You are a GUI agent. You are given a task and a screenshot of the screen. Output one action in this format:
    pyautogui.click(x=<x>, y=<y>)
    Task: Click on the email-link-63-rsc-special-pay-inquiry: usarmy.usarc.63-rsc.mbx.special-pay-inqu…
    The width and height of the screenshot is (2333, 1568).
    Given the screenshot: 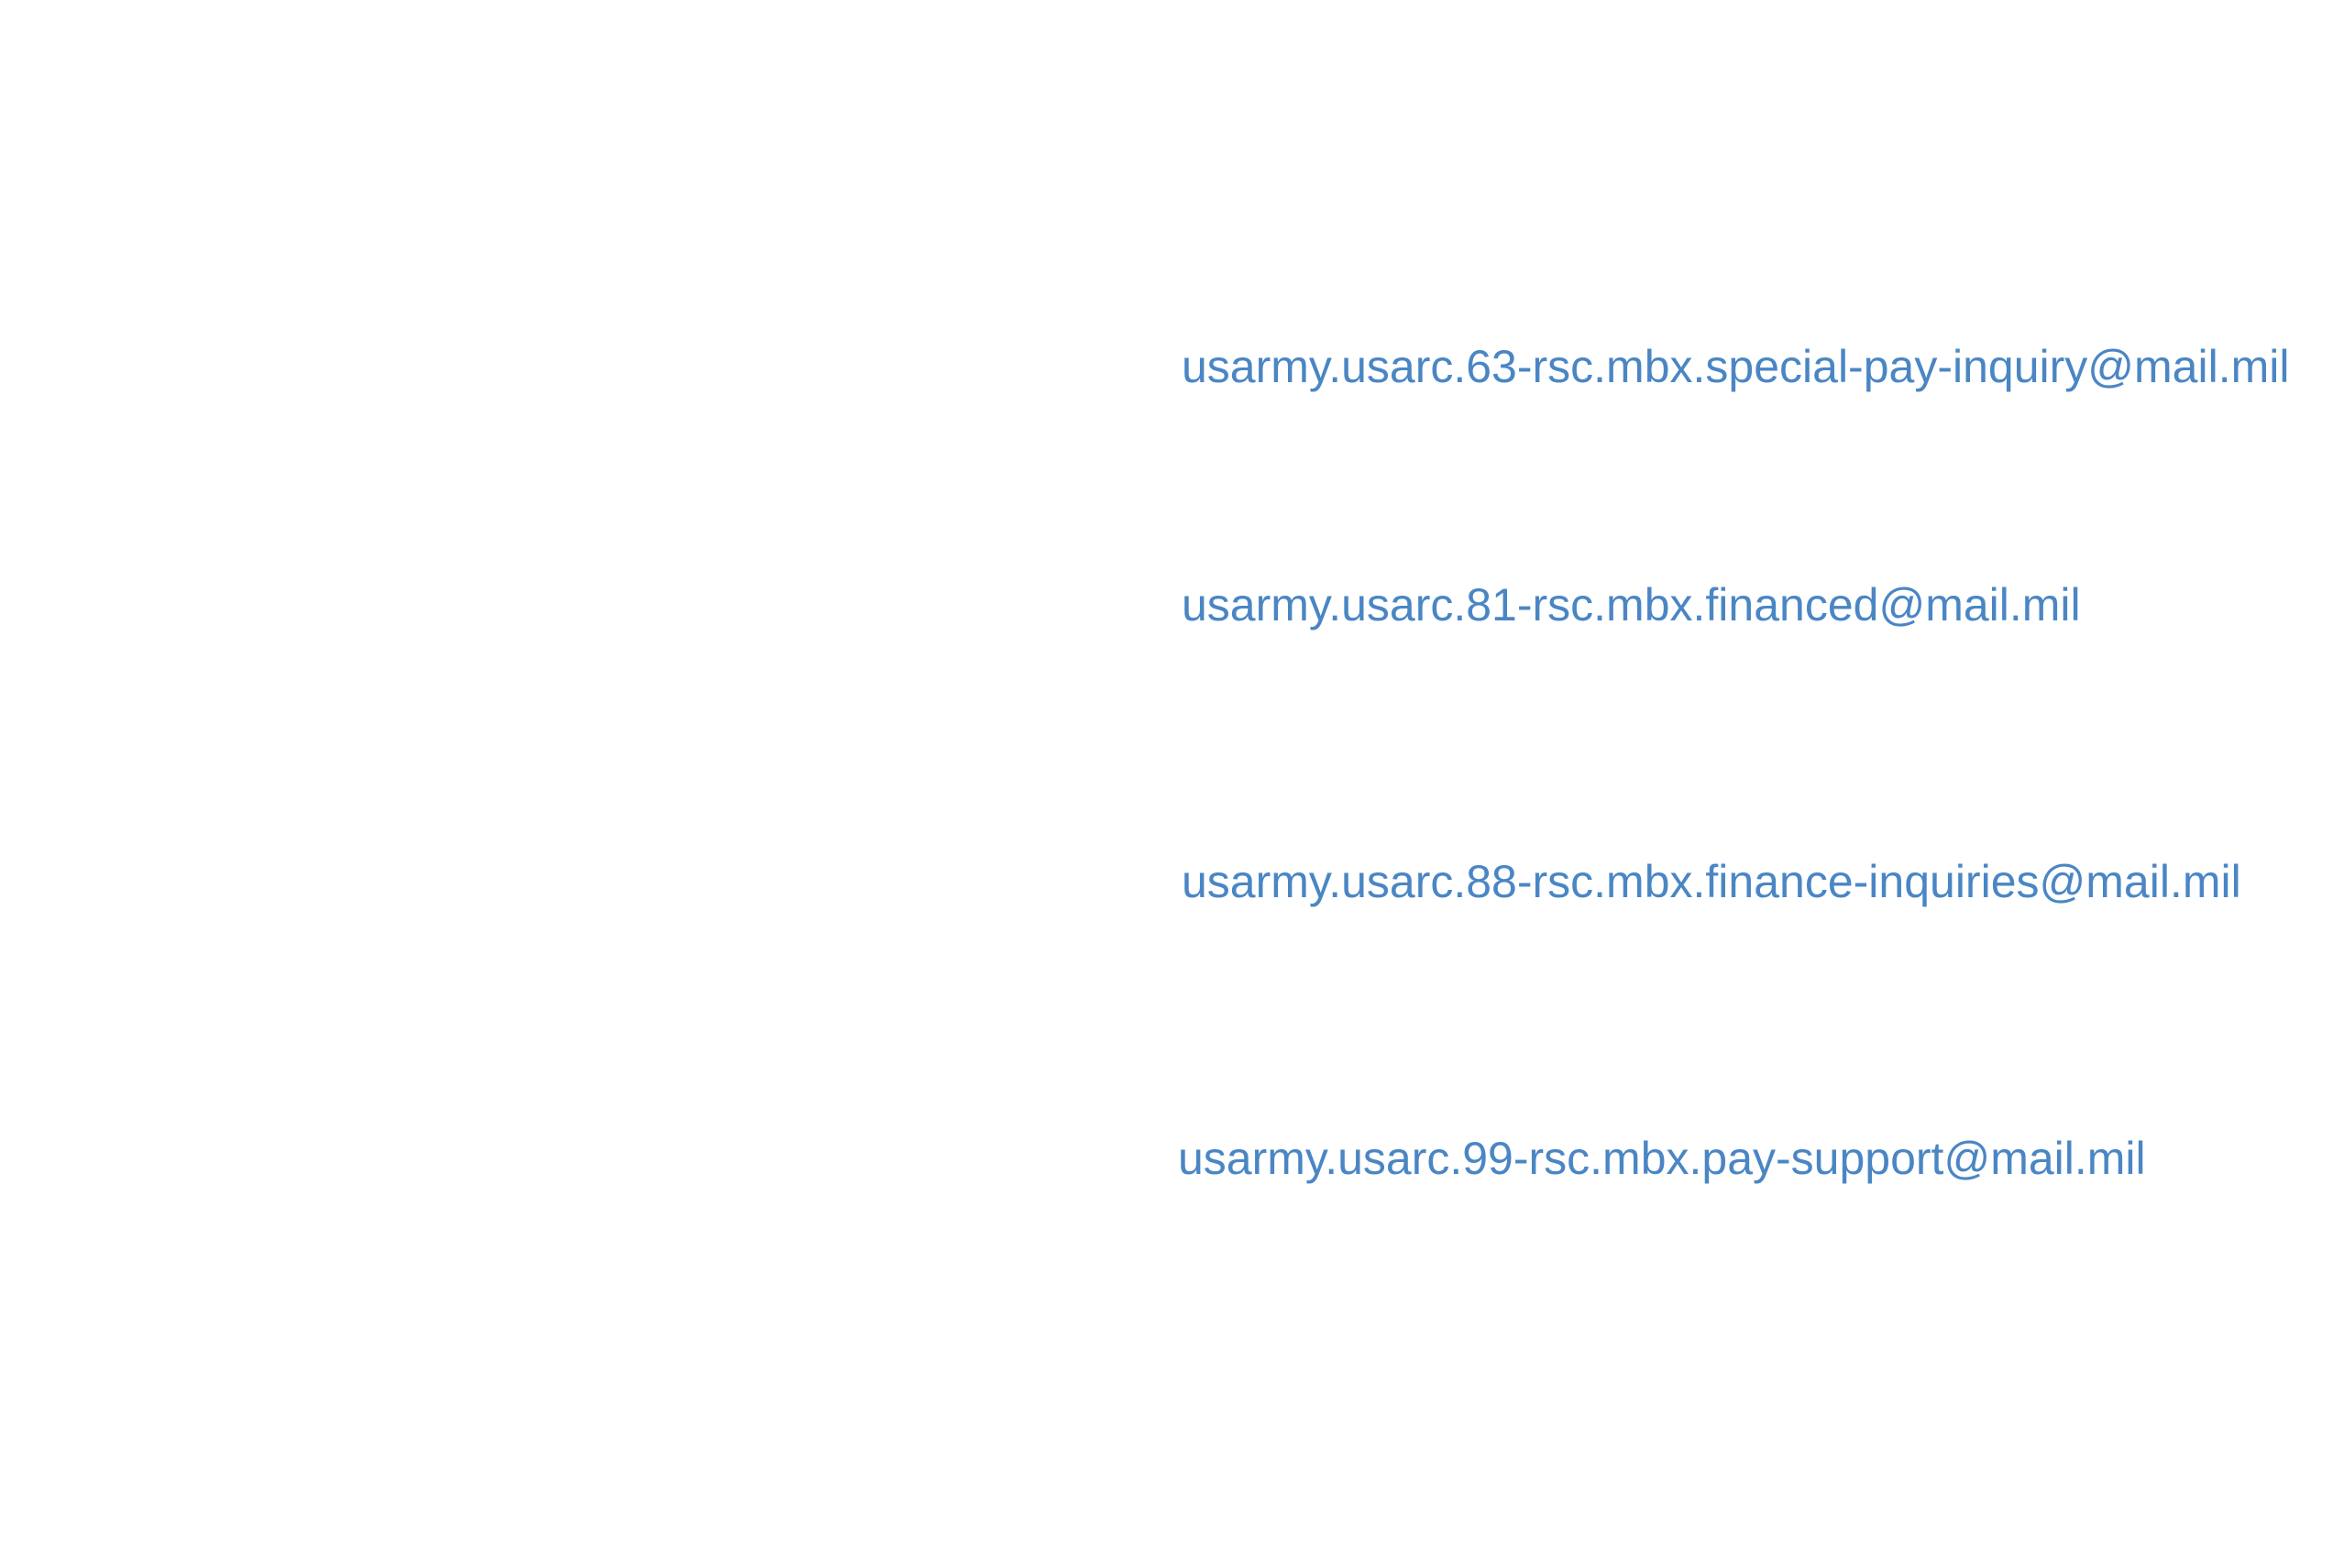 What is the action you would take?
    pyautogui.click(x=1736, y=366)
    